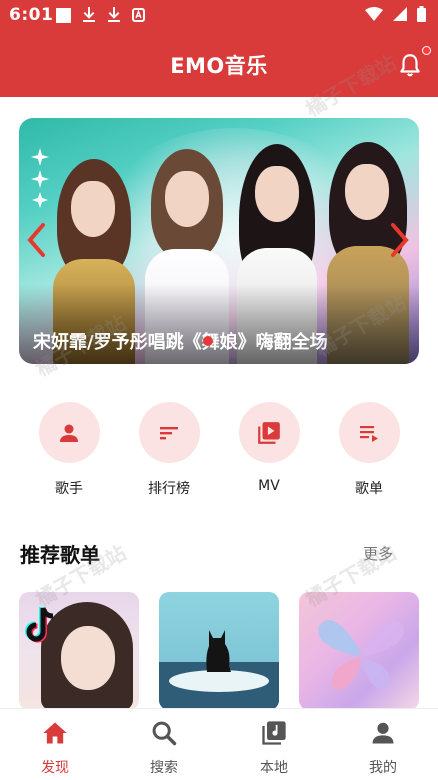 The height and width of the screenshot is (780, 438). I want to click on tiktok-logo-icon, so click(39, 625).